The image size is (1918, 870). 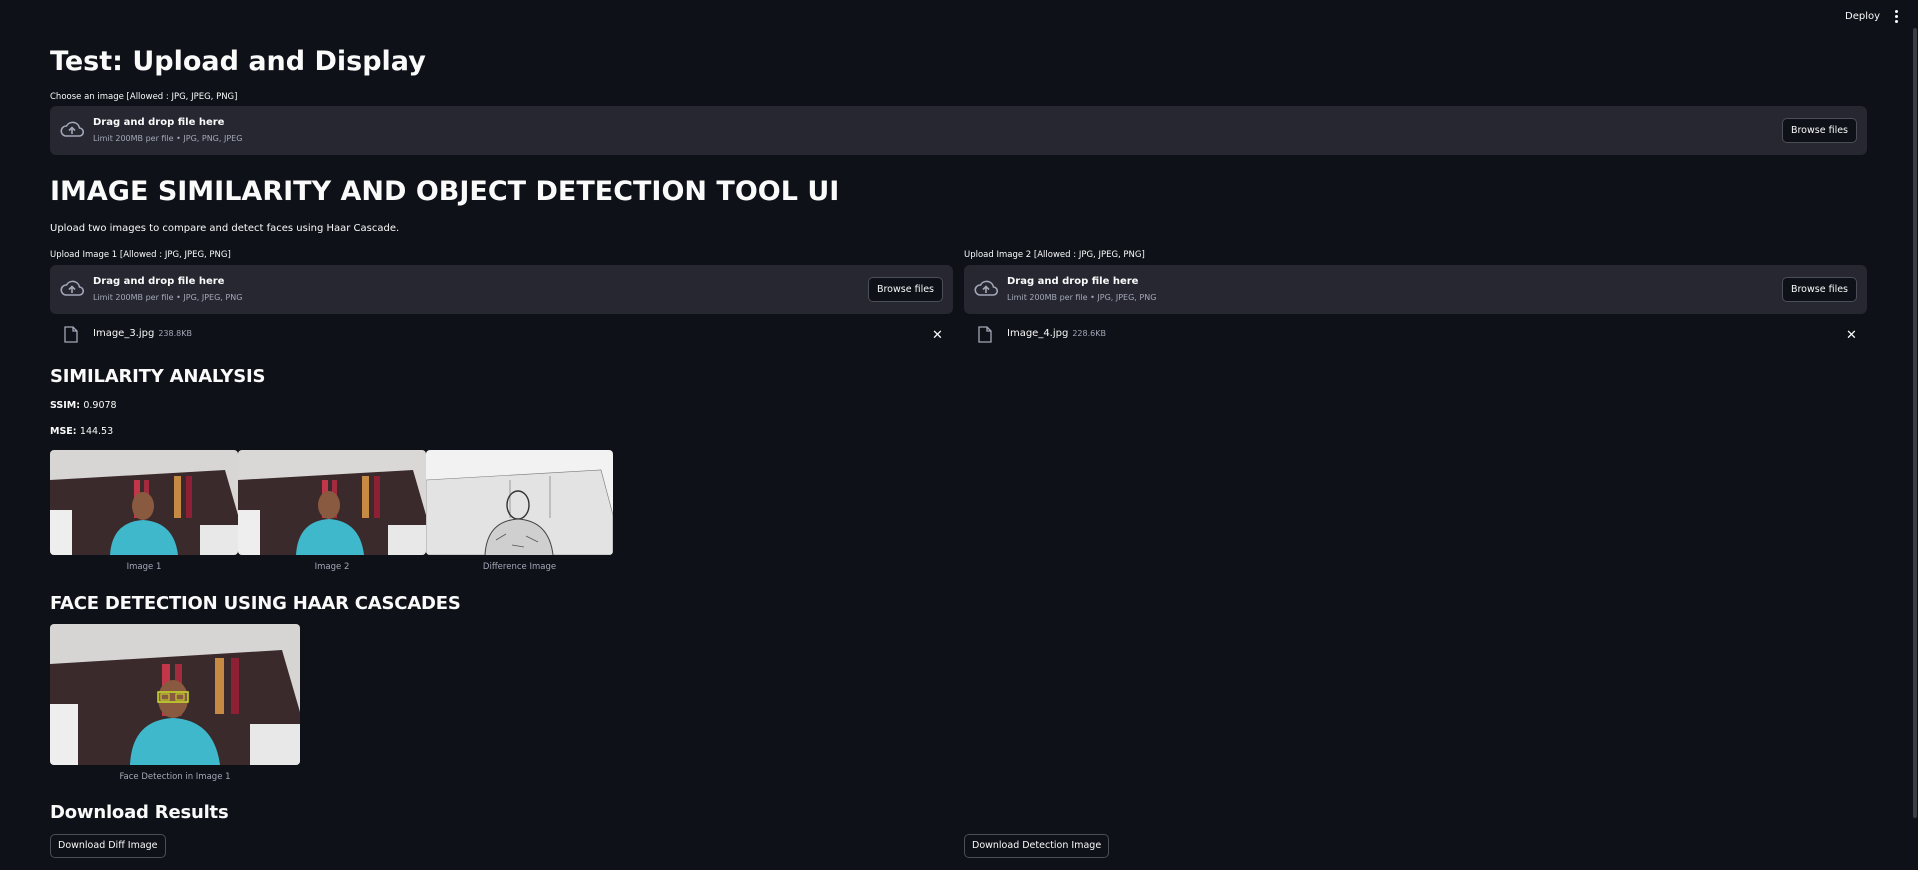 I want to click on download-detection-button: Download Detection Image, so click(x=1037, y=846).